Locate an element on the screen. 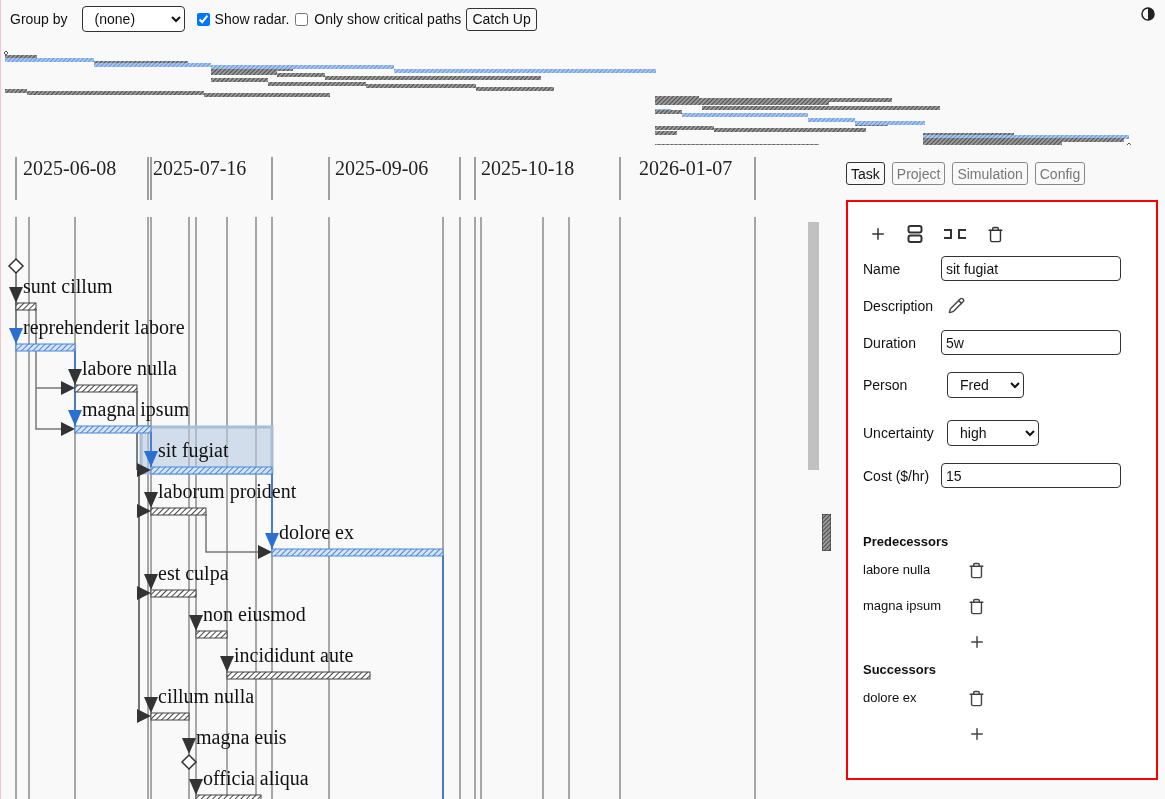 Image resolution: width=1165 pixels, height=799 pixels. field-label: Person is located at coordinates (886, 385).